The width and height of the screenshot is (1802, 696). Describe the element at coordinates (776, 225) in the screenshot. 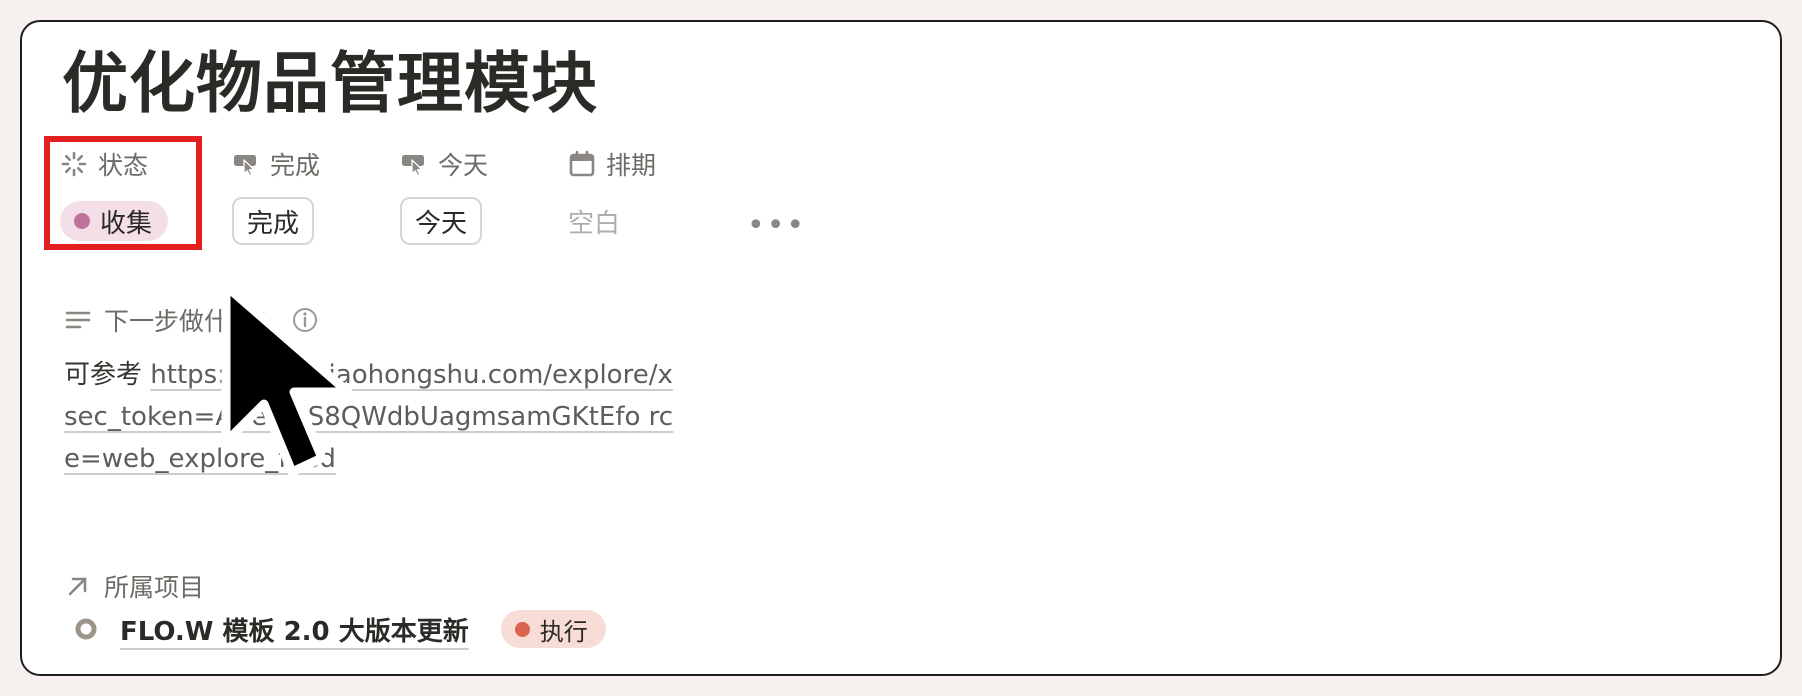

I see `more-properties-button: •••` at that location.